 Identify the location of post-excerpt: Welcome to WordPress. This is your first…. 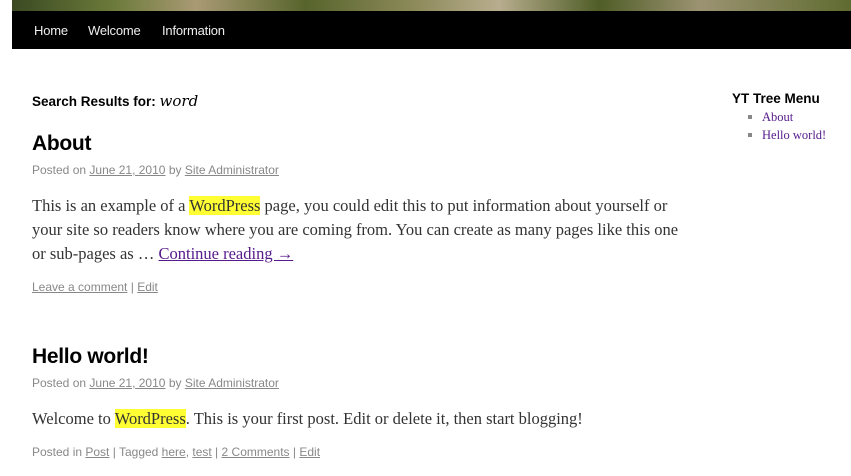
(362, 419).